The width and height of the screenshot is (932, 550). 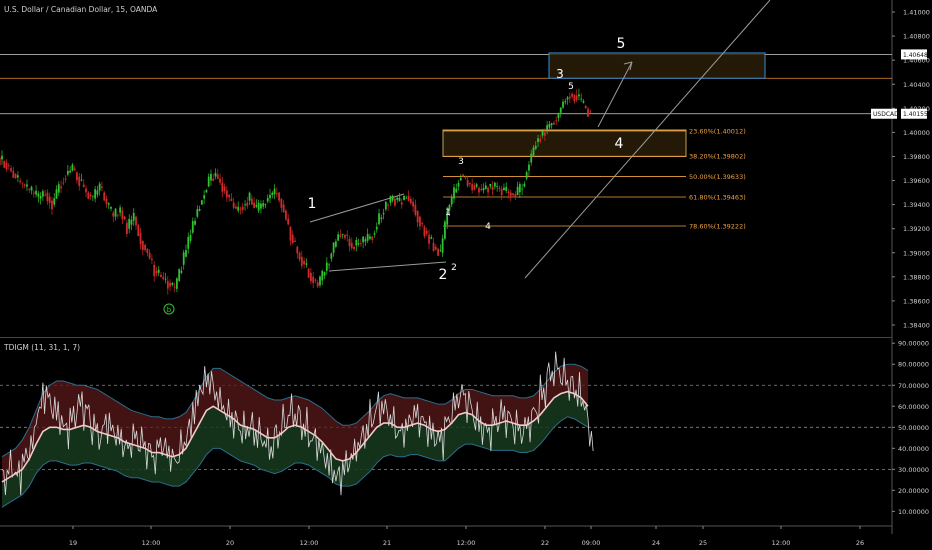 I want to click on price-tick-label: 1.39600, so click(x=916, y=181).